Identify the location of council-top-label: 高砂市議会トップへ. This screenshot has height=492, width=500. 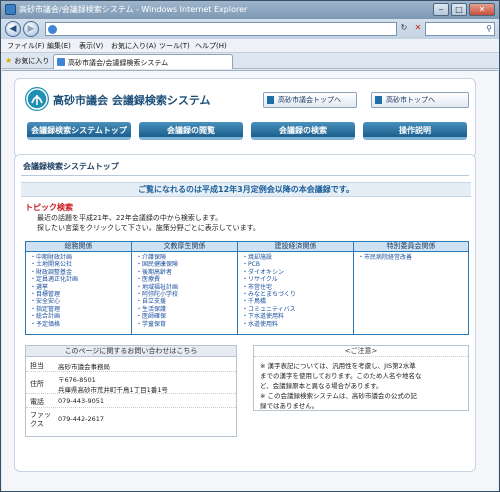
(309, 100).